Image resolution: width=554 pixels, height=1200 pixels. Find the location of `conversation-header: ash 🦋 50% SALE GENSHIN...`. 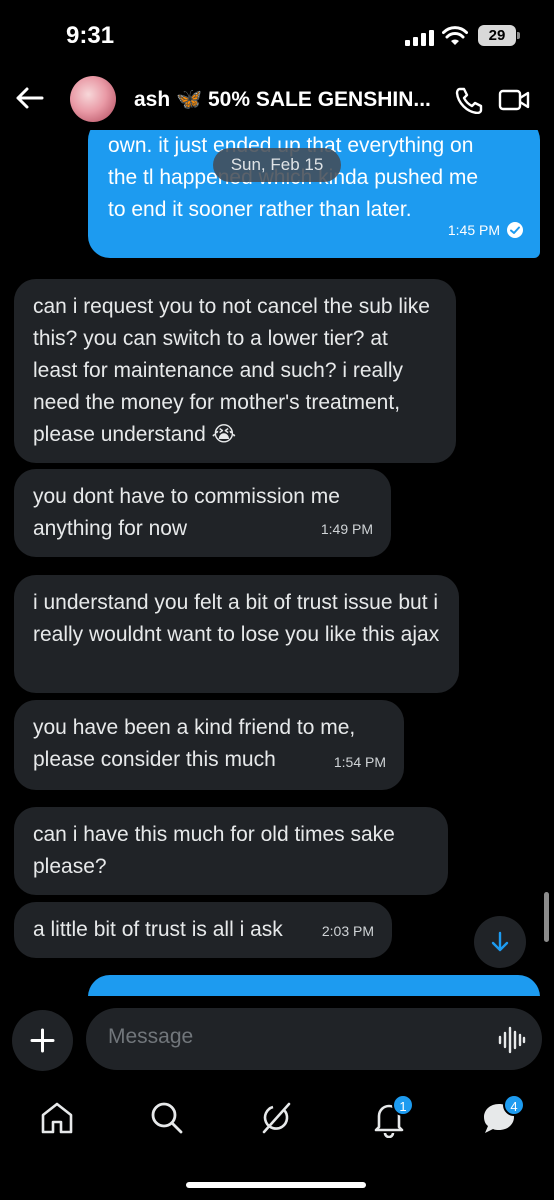

conversation-header: ash 🦋 50% SALE GENSHIN... is located at coordinates (277, 97).